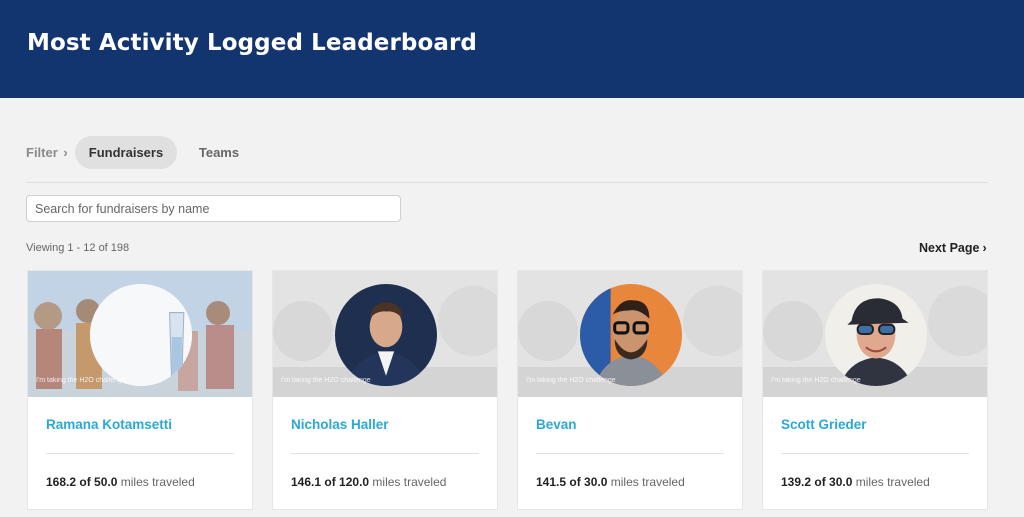 Image resolution: width=1024 pixels, height=517 pixels. What do you see at coordinates (252, 43) in the screenshot?
I see `page-title: Most Activity Logged Leaderboard` at bounding box center [252, 43].